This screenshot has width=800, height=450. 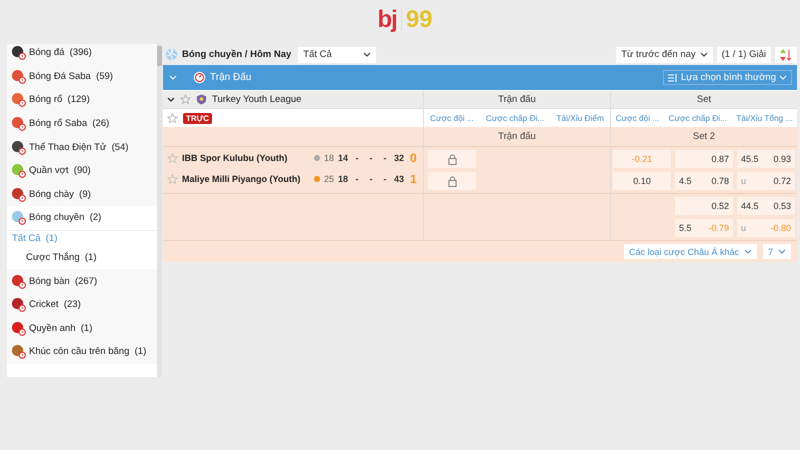 What do you see at coordinates (82, 281) in the screenshot?
I see `sidebar-item: Bóng bàn (267)` at bounding box center [82, 281].